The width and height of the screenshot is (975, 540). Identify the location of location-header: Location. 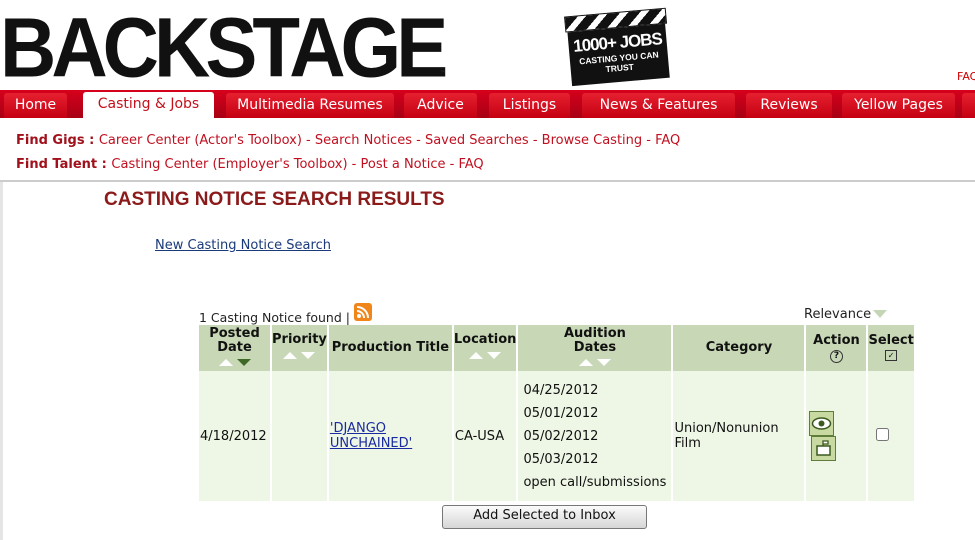
(485, 339).